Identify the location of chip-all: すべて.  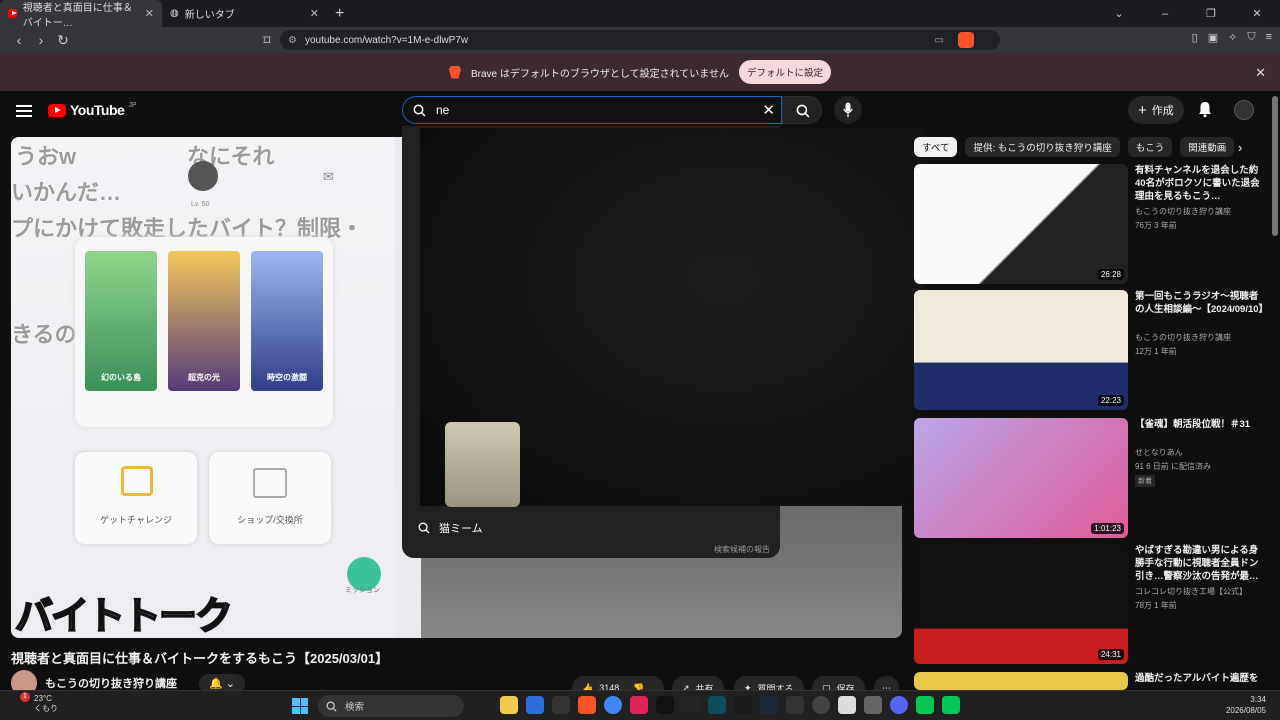
(936, 147).